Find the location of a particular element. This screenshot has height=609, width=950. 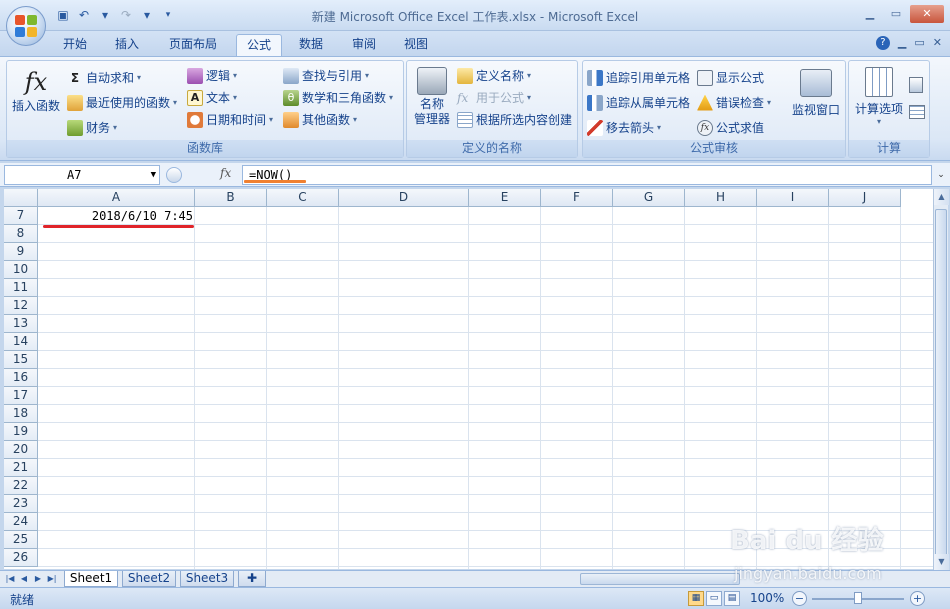

use-in-formula-button: fx 用于公式 ▾ is located at coordinates (494, 97).